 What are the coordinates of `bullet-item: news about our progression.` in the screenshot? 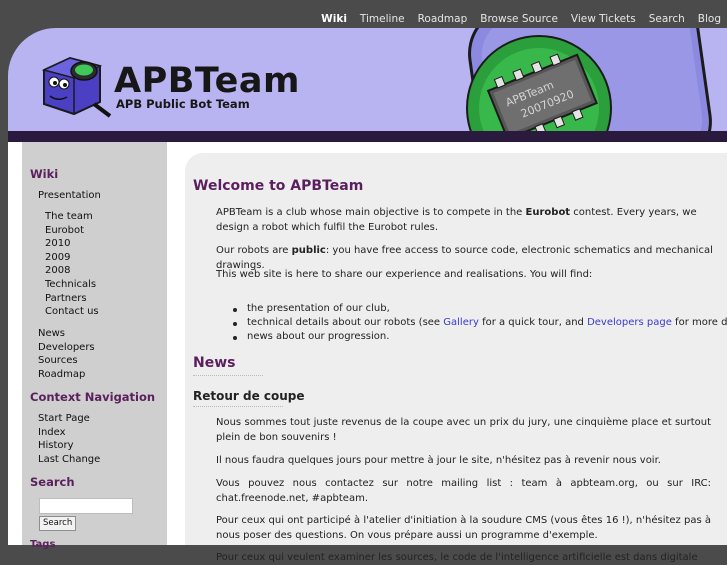 It's located at (311, 336).